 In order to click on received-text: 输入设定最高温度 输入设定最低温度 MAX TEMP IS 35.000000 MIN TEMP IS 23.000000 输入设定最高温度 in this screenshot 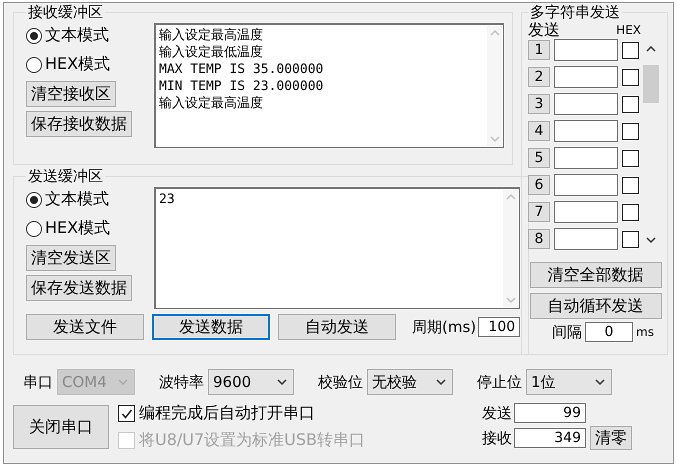, I will do `click(241, 70)`.